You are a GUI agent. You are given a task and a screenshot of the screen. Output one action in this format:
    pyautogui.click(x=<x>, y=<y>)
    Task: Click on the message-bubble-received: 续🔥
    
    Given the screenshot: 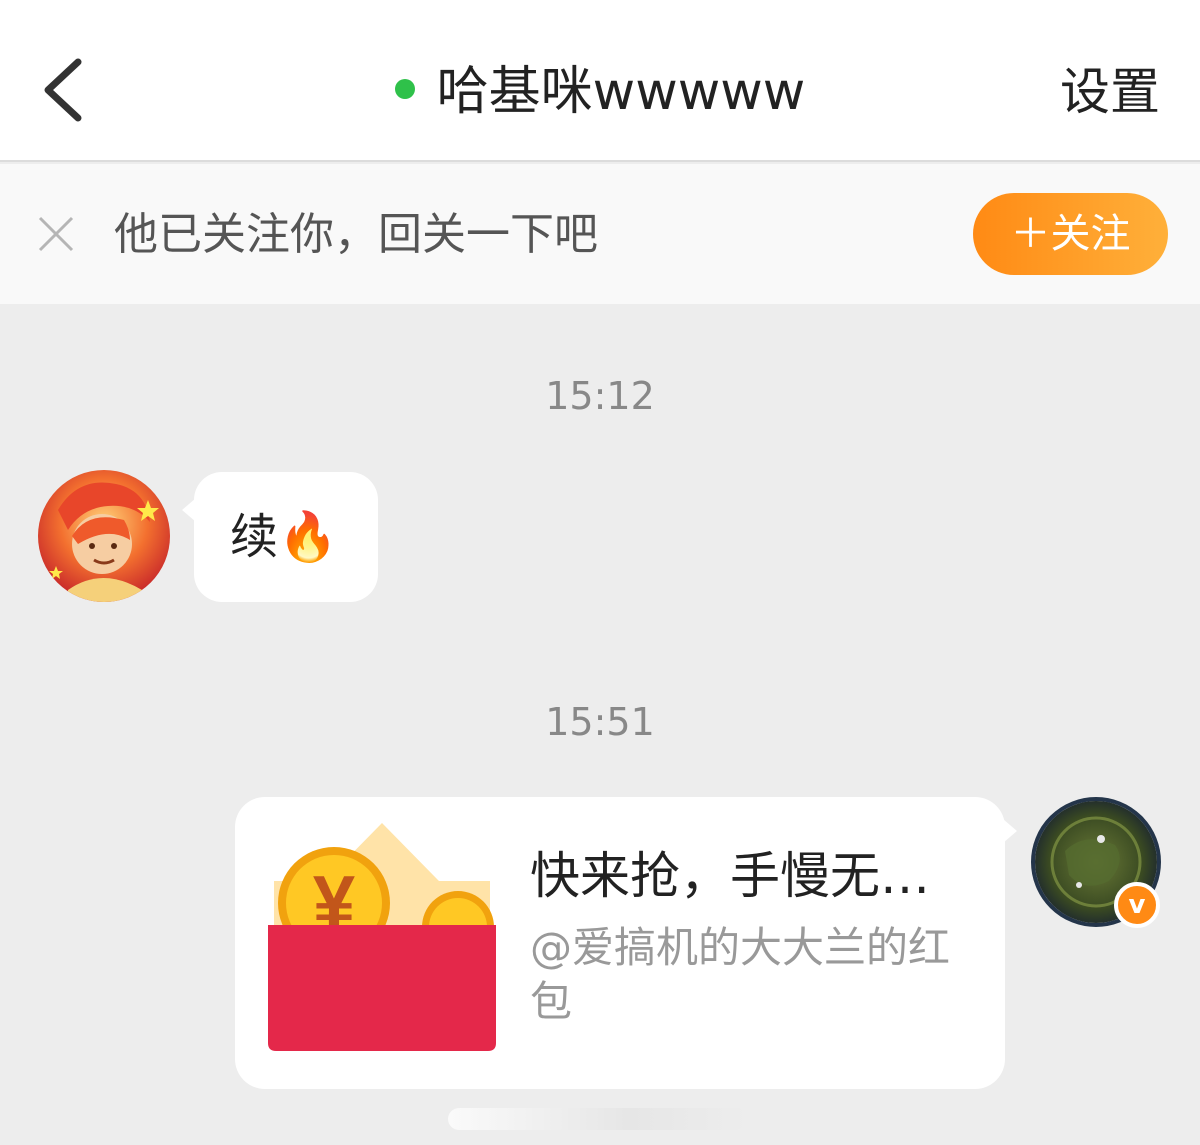 What is the action you would take?
    pyautogui.click(x=280, y=537)
    